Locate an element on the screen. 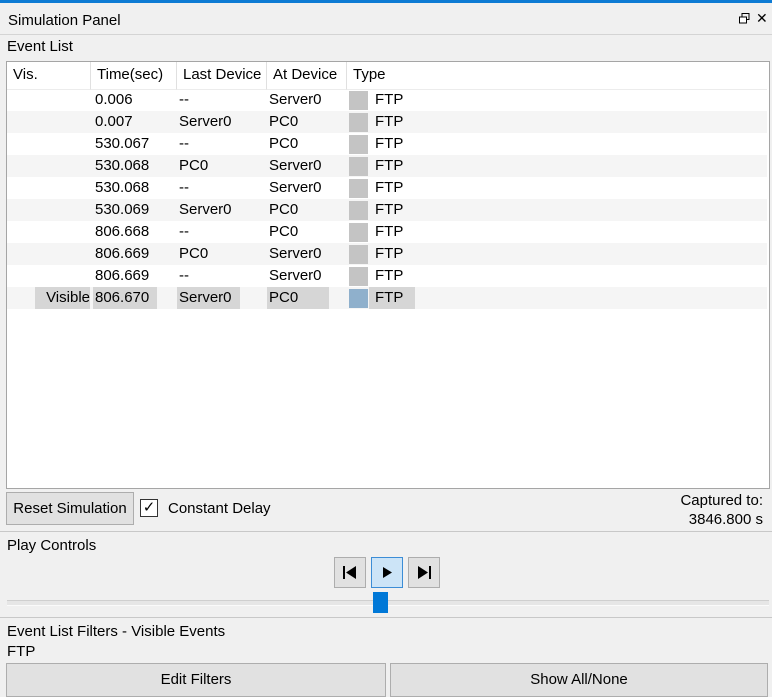 Image resolution: width=772 pixels, height=697 pixels. filters-value: FTP is located at coordinates (21, 651).